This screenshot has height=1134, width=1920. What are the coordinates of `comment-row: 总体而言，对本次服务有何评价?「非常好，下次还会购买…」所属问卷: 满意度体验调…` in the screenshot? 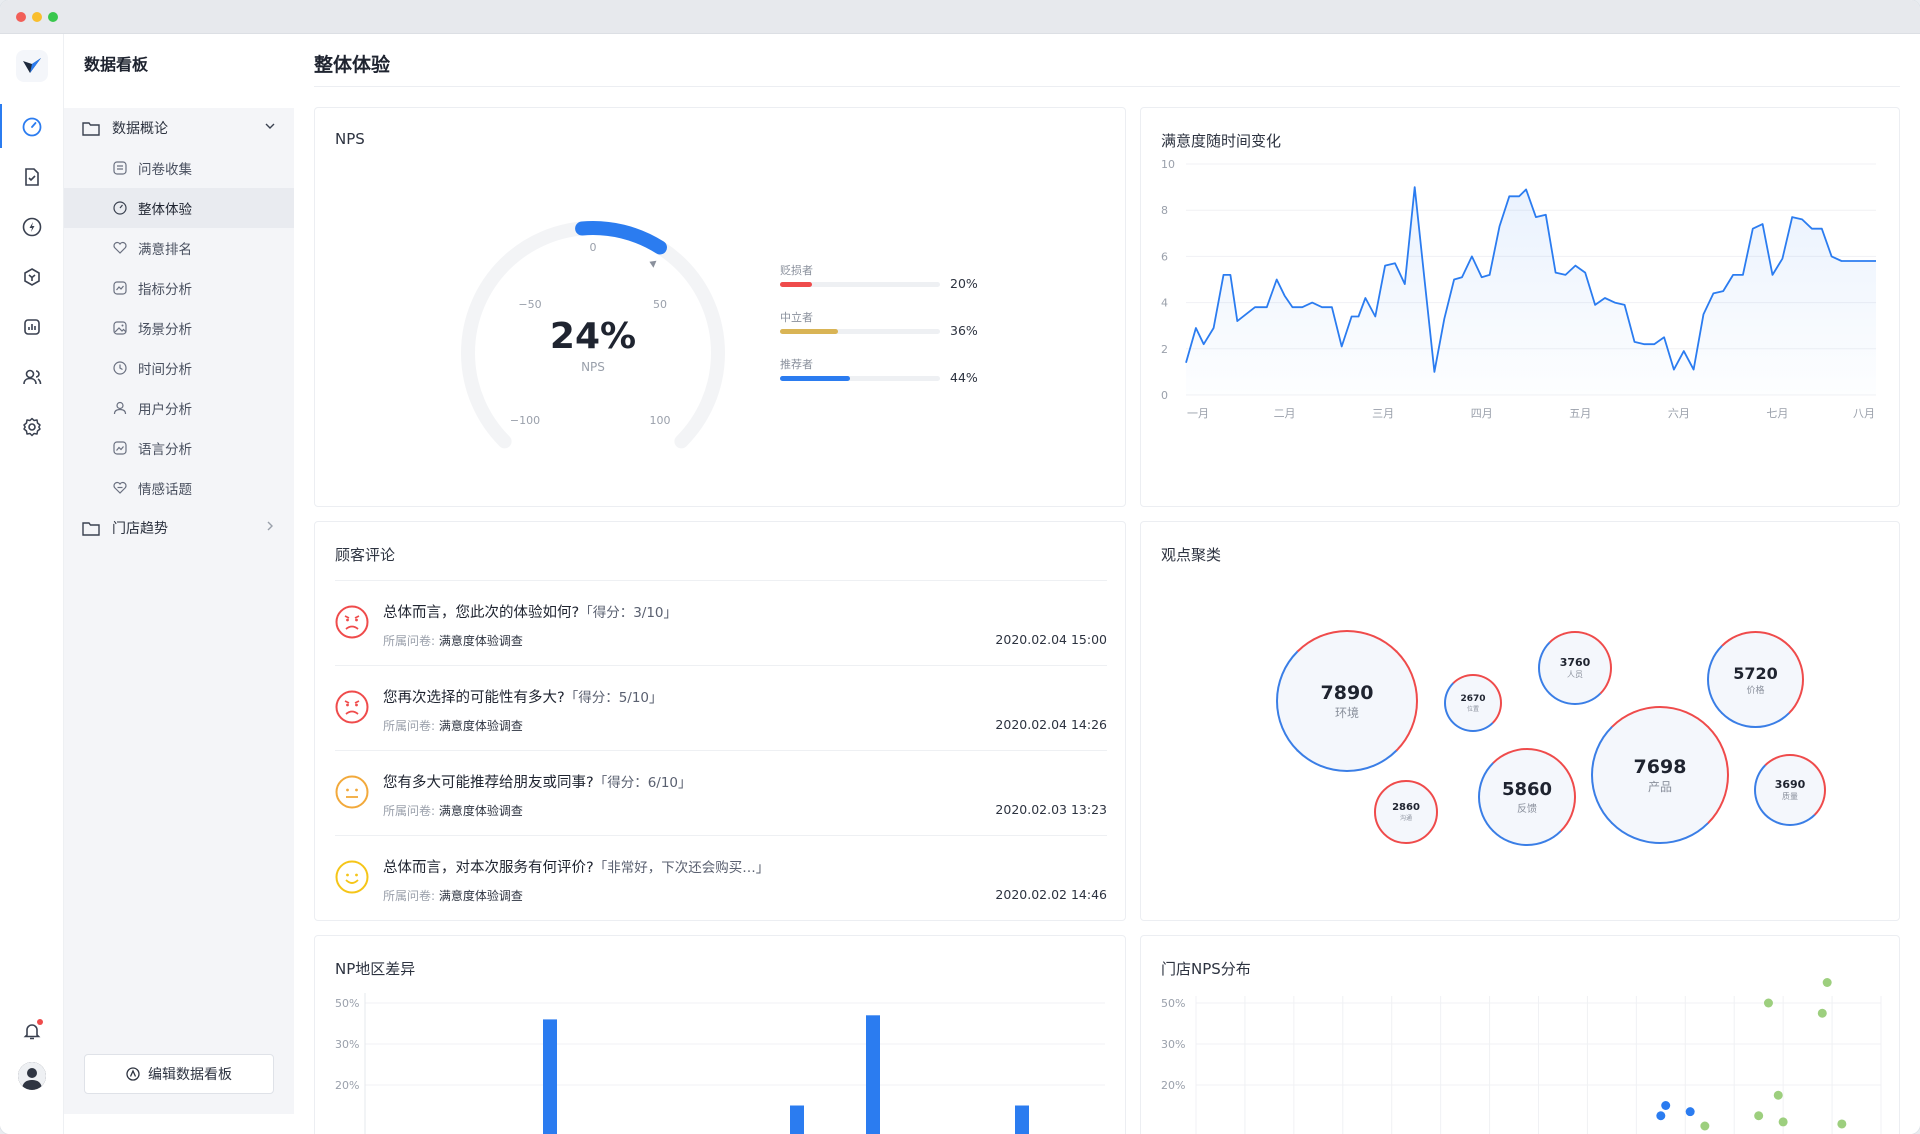 It's located at (721, 877).